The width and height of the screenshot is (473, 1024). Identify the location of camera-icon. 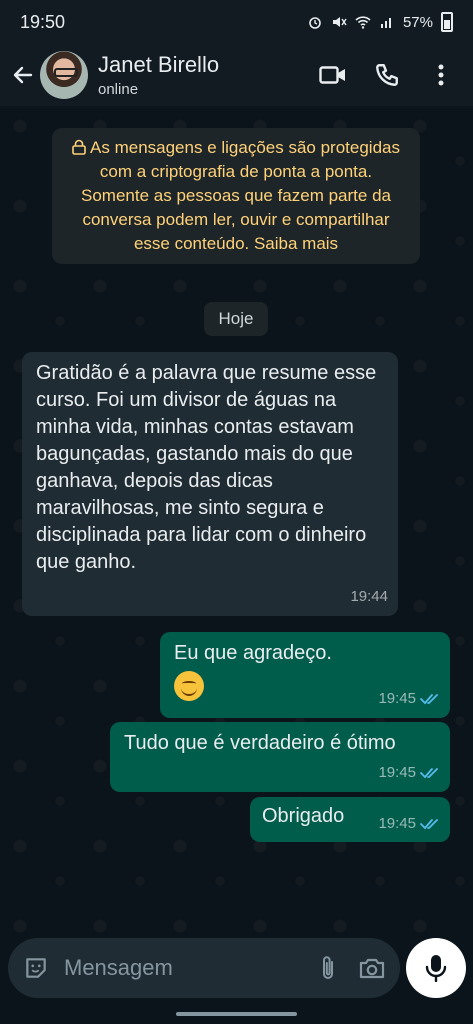
(372, 968).